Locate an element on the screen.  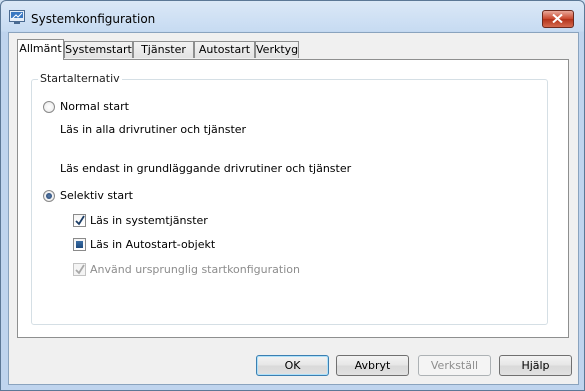
load-system-services-checkbox is located at coordinates (79, 220).